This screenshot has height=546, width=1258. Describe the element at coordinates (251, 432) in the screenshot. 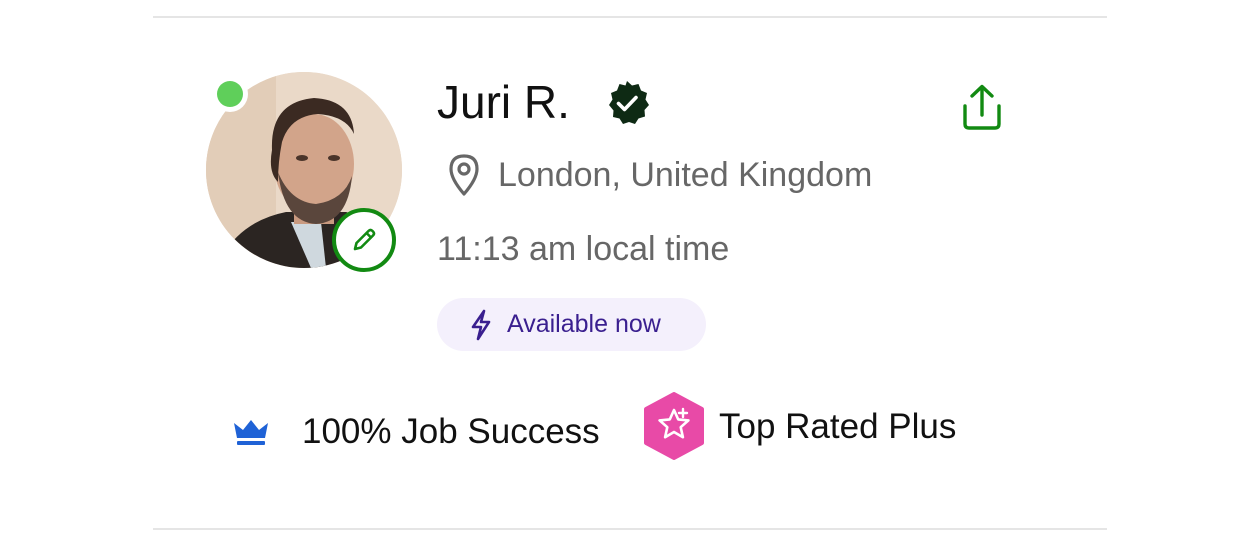

I see `crown-icon` at that location.